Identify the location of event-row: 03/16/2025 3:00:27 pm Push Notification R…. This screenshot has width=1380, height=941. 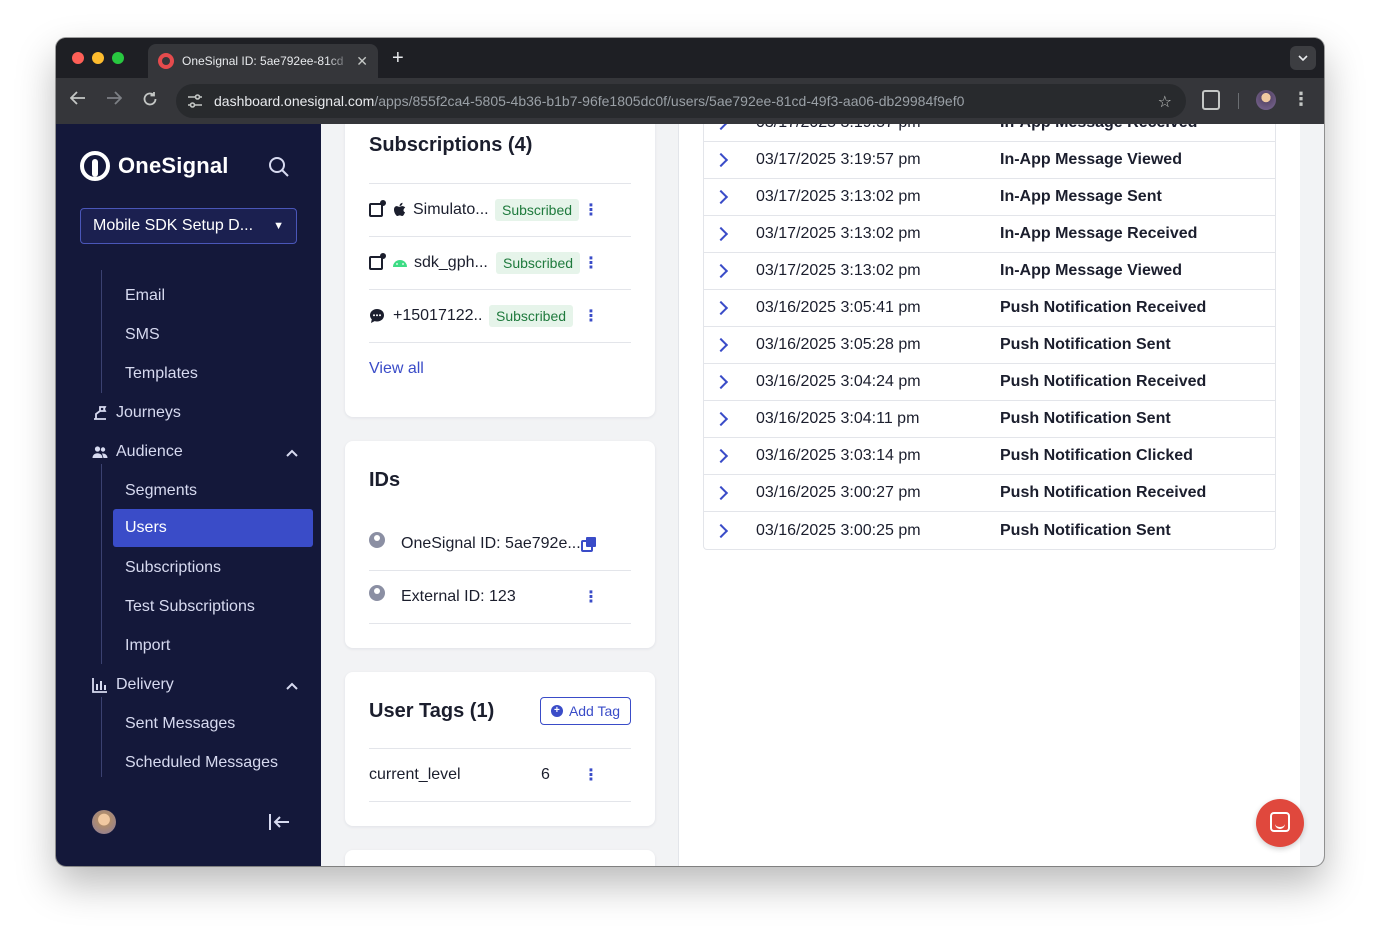
(989, 493).